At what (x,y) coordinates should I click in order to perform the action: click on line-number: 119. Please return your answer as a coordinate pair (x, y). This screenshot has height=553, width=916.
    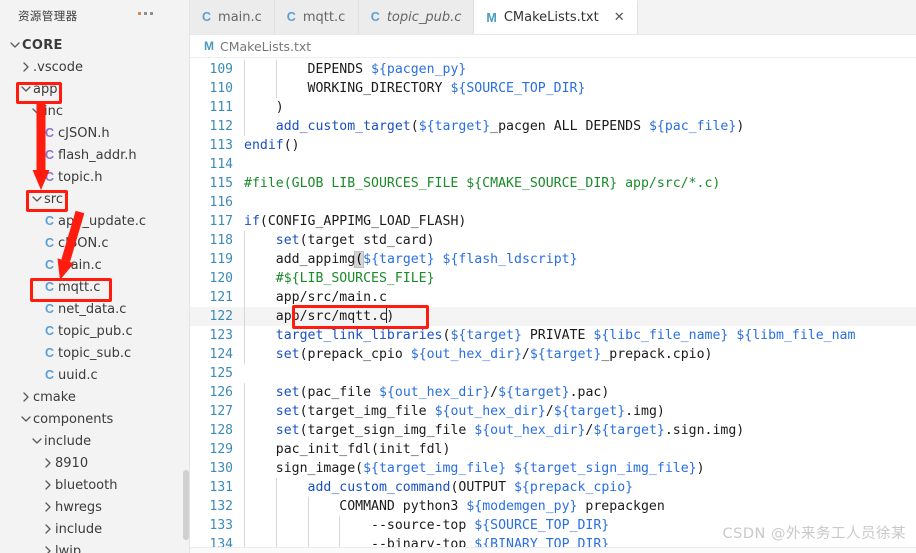
    Looking at the image, I should click on (221, 259).